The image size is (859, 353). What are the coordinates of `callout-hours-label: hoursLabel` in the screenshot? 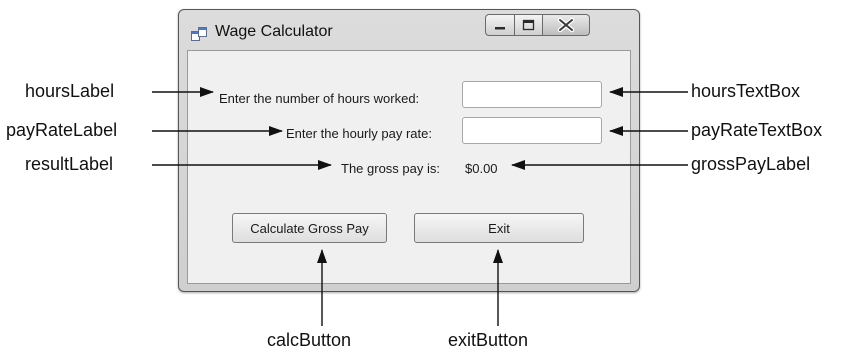 It's located at (70, 91).